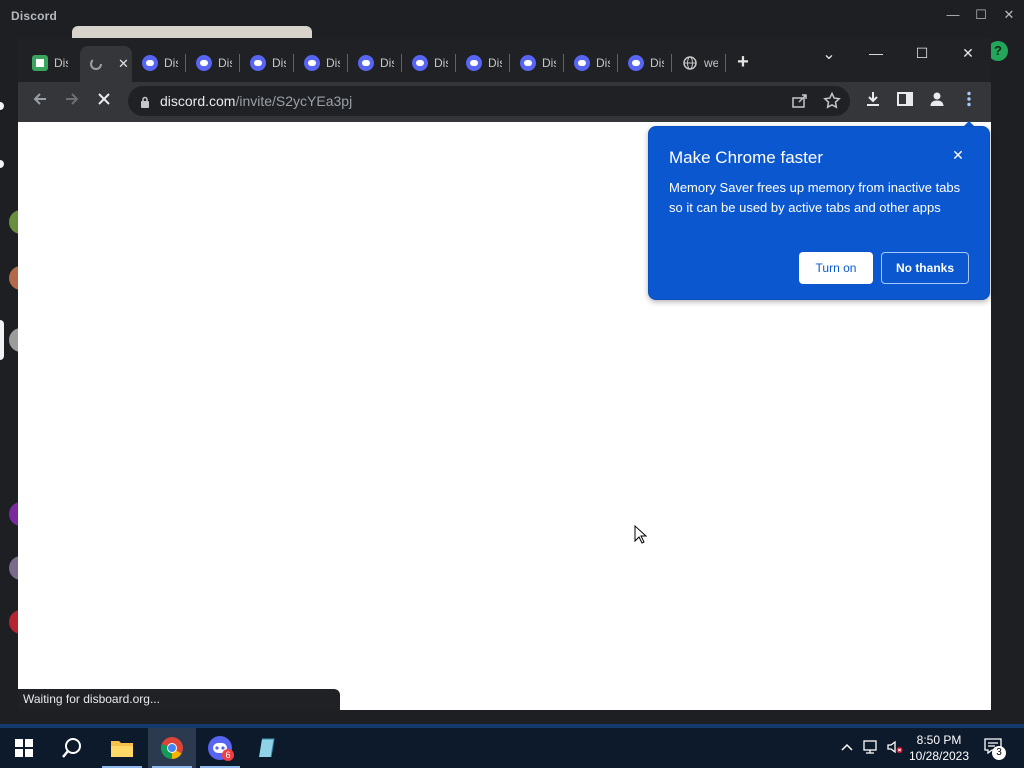 This screenshot has height=768, width=1024. I want to click on share-icon, so click(800, 101).